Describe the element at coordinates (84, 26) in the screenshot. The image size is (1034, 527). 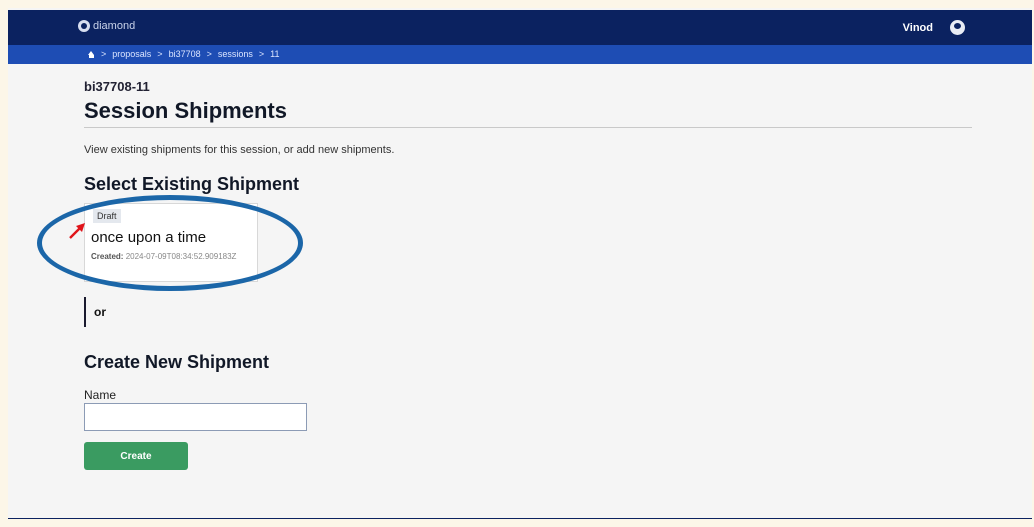
I see `diamond-logo-icon` at that location.